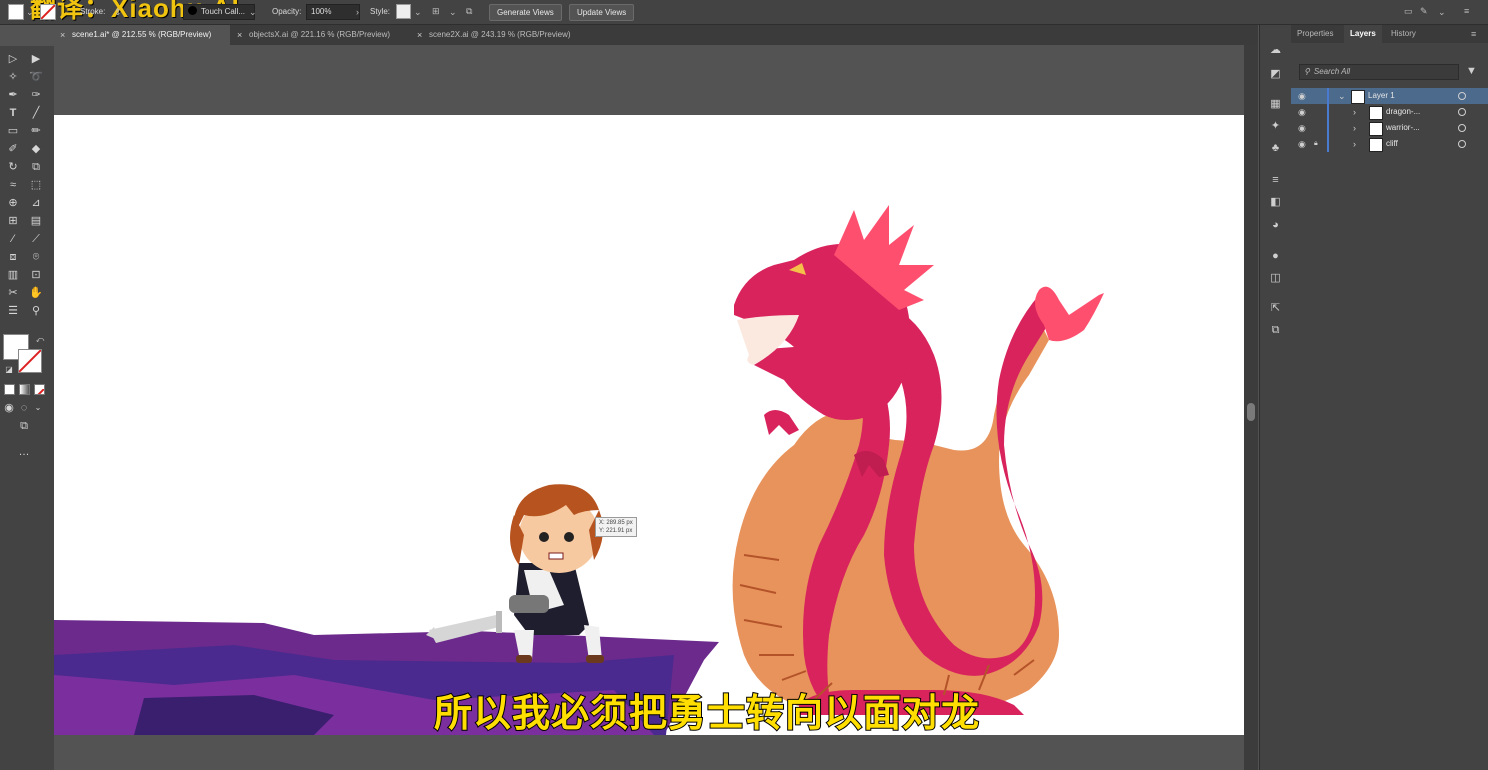  Describe the element at coordinates (24, 426) in the screenshot. I see `screen-mode-icon: ⧉` at that location.